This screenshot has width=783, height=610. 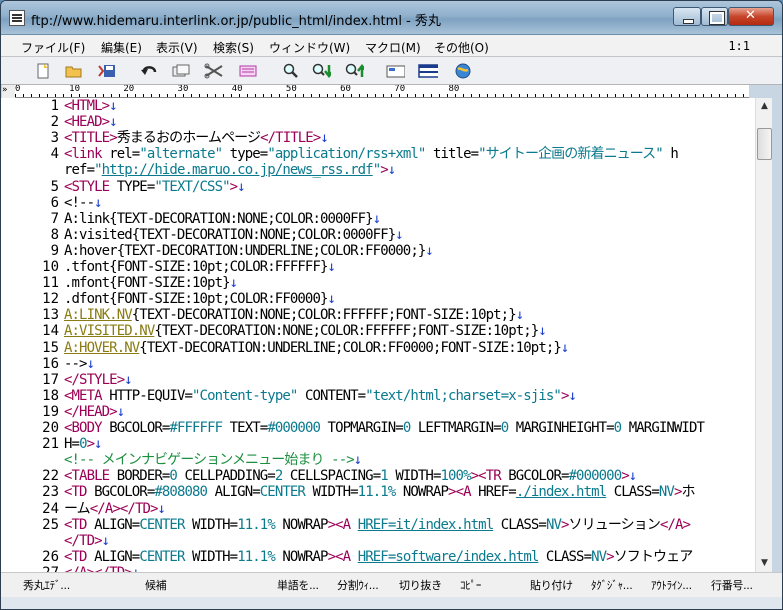 What do you see at coordinates (425, 524) in the screenshot?
I see `code-token: HREF=it/index.html` at bounding box center [425, 524].